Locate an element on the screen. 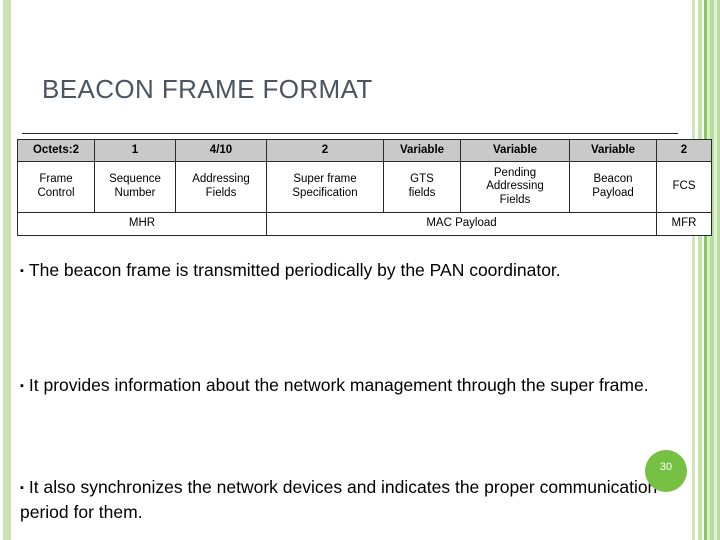 This screenshot has width=720, height=540. field-cell-gts-fields: GTS fields is located at coordinates (422, 187).